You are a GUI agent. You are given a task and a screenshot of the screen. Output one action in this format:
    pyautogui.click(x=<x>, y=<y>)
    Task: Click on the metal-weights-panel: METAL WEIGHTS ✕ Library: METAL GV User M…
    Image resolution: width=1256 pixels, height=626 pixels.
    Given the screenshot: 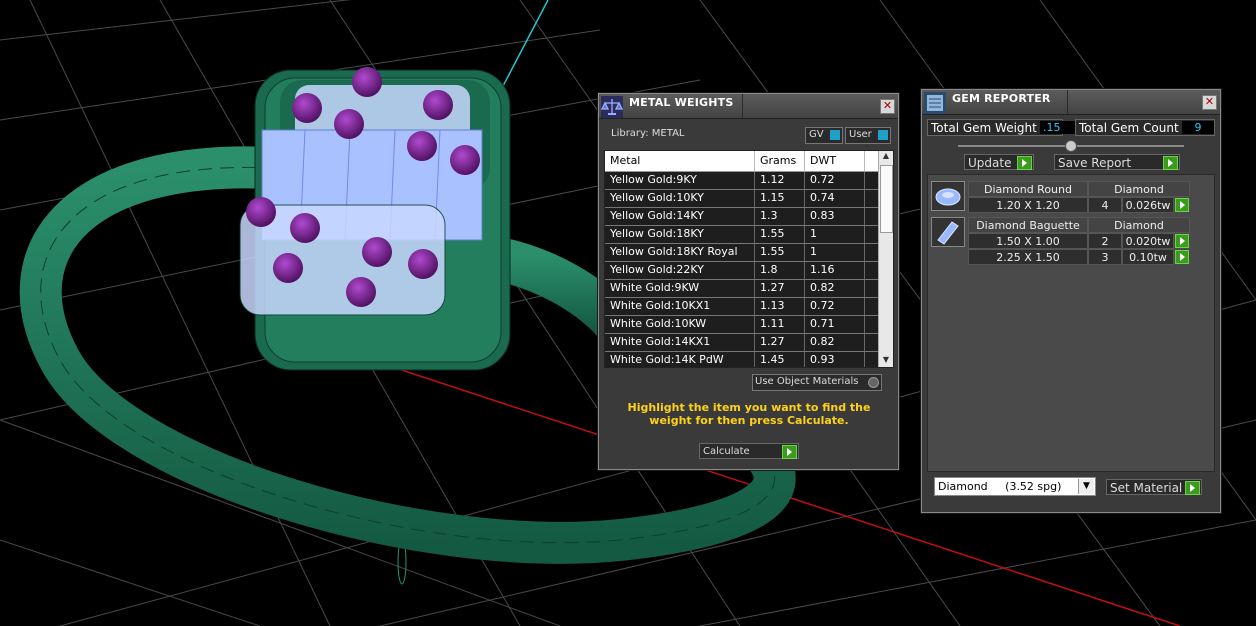 What is the action you would take?
    pyautogui.click(x=748, y=281)
    